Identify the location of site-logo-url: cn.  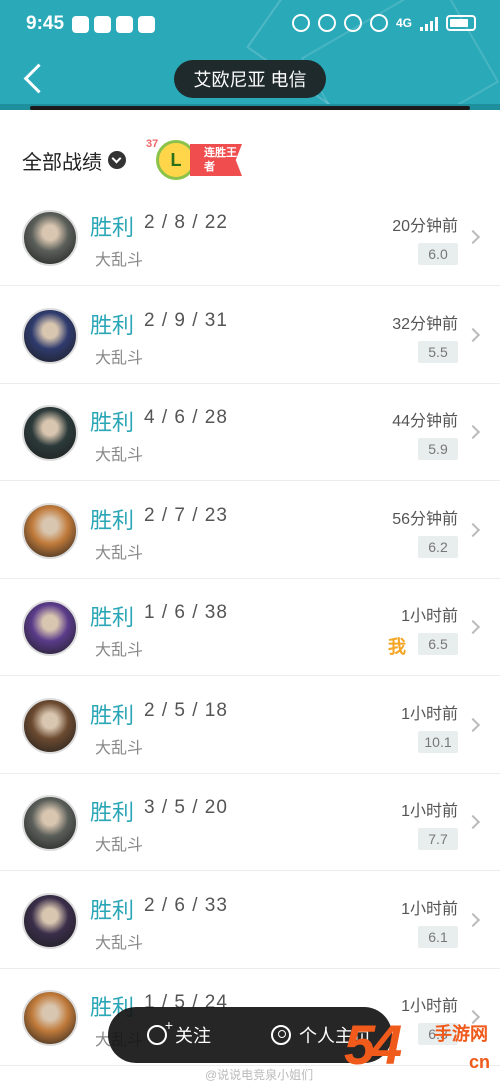
(479, 1062).